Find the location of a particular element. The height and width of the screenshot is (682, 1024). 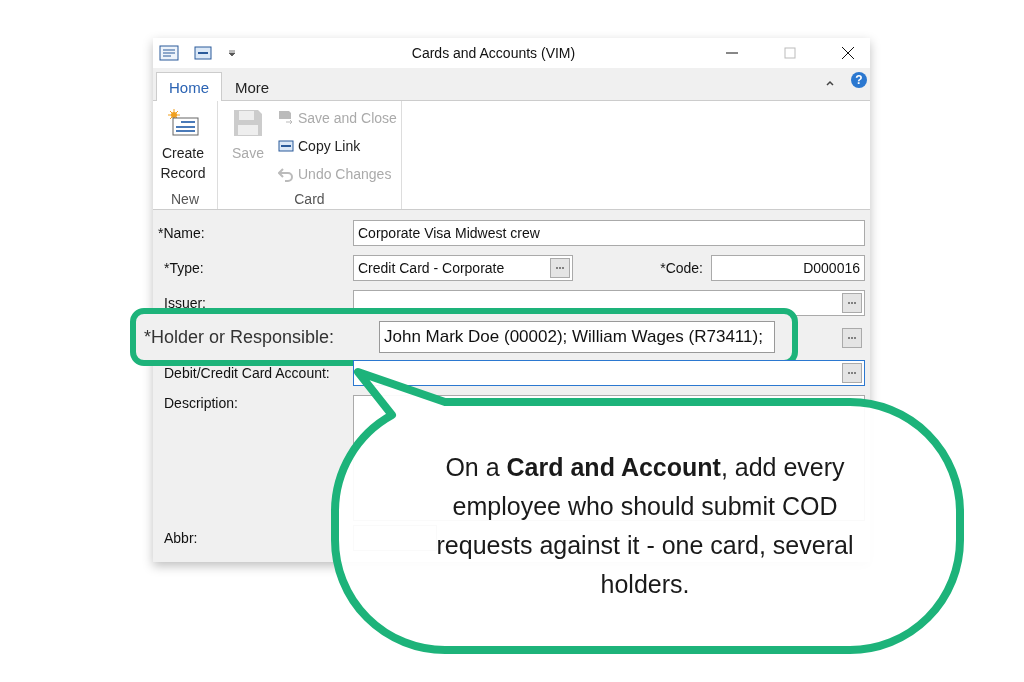

field-label: *Type: is located at coordinates (184, 268).